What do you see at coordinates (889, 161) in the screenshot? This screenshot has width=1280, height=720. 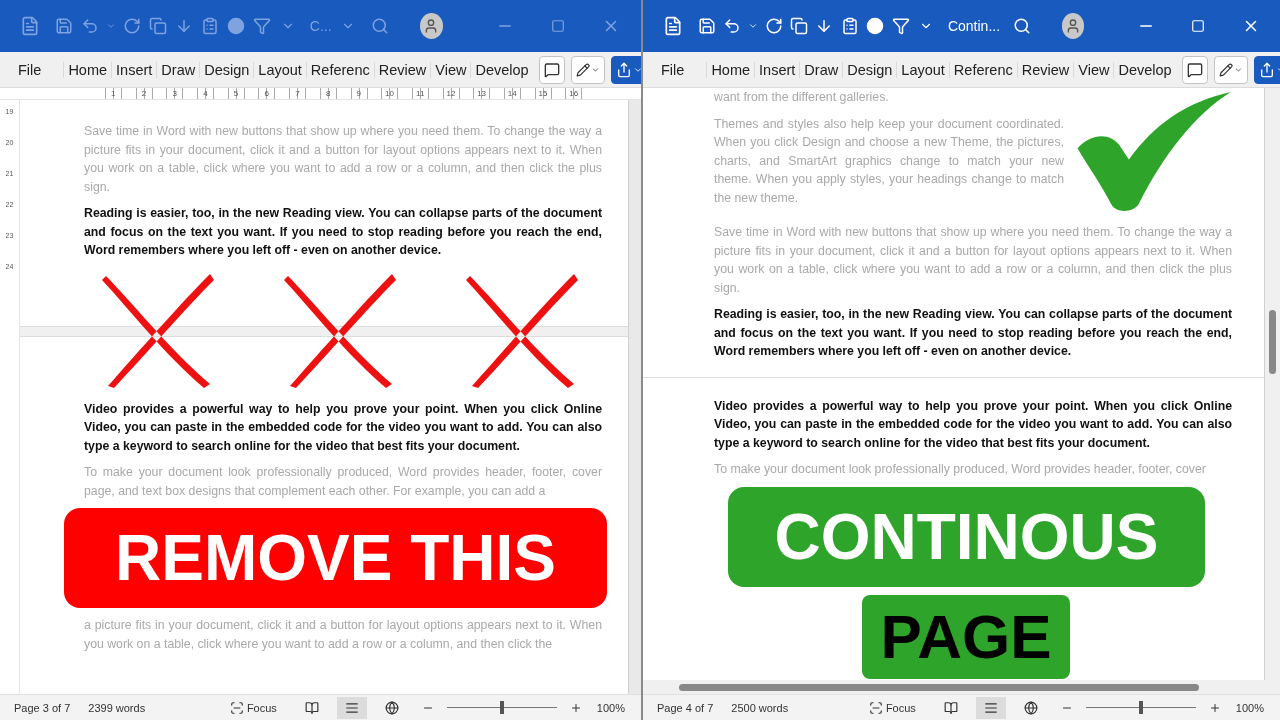 I see `paragraph: Themes and styles also help keep your document coordinated. When you click Design and choose a new Theme, the pictures, charts, and SmartArt graphics change to match your new theme. When you apply styles, your headings change to match the new theme.` at bounding box center [889, 161].